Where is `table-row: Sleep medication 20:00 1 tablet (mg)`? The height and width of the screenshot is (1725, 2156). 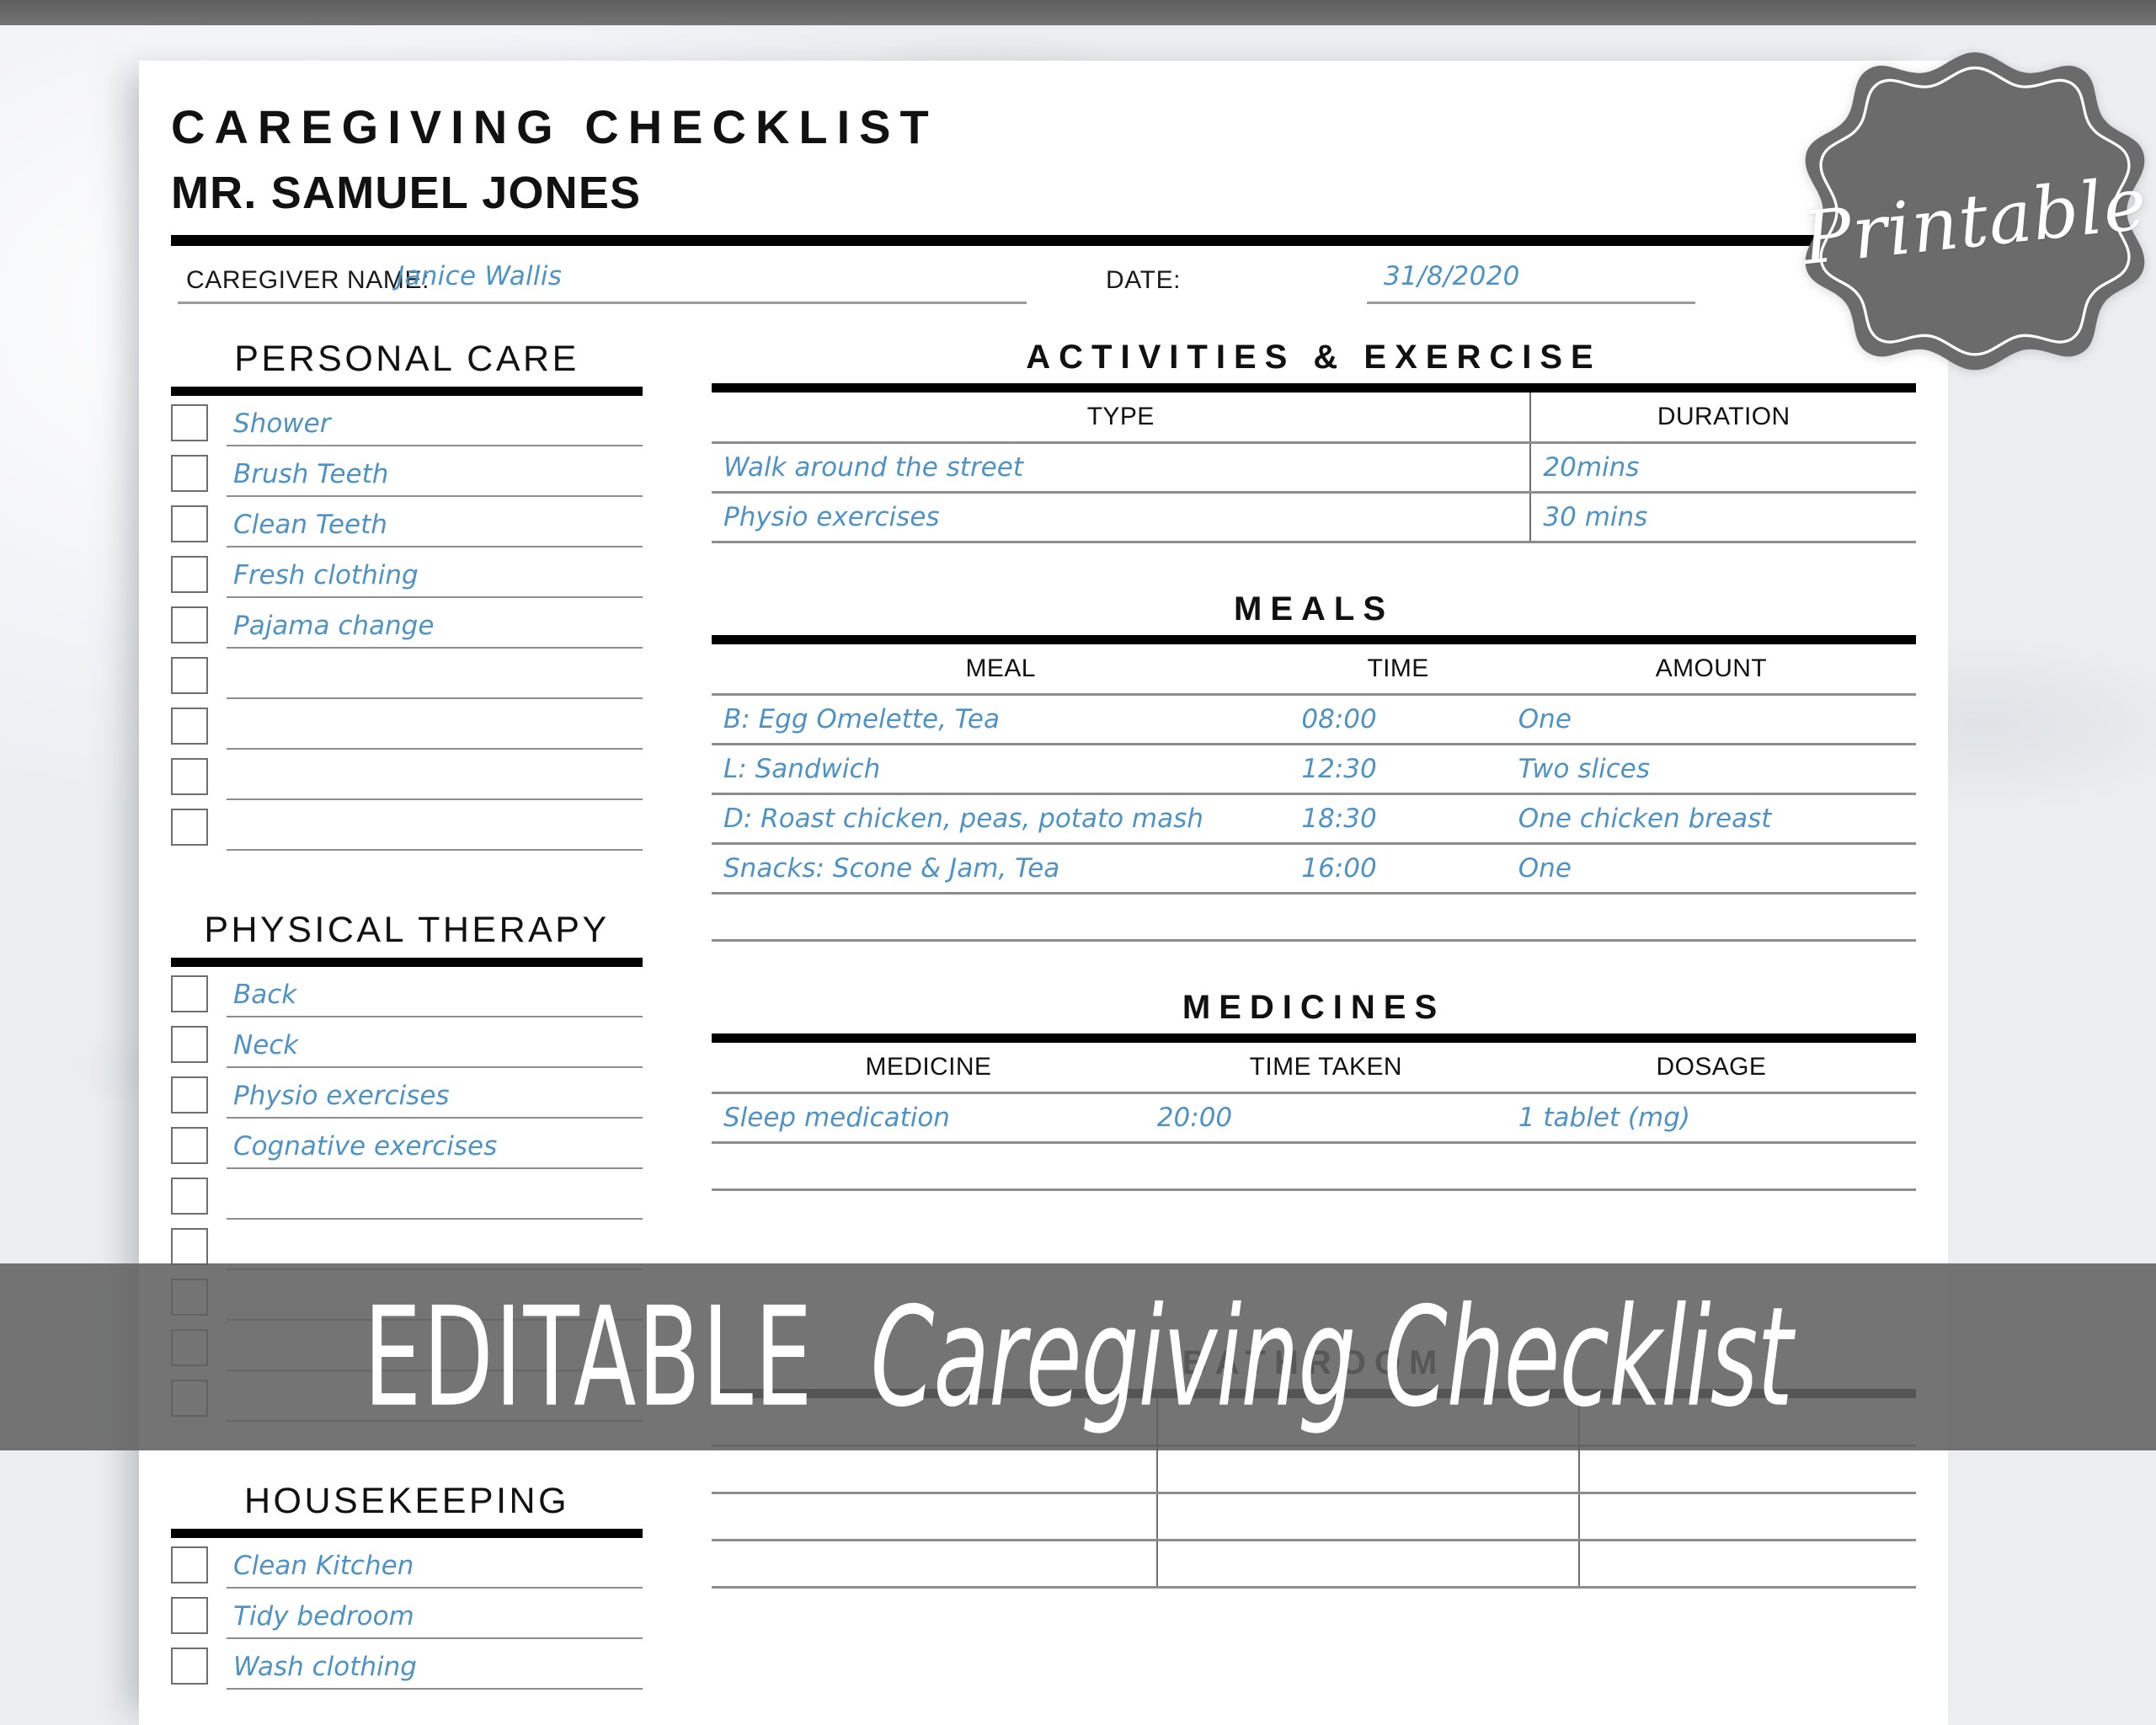 table-row: Sleep medication 20:00 1 tablet (mg) is located at coordinates (1314, 1118).